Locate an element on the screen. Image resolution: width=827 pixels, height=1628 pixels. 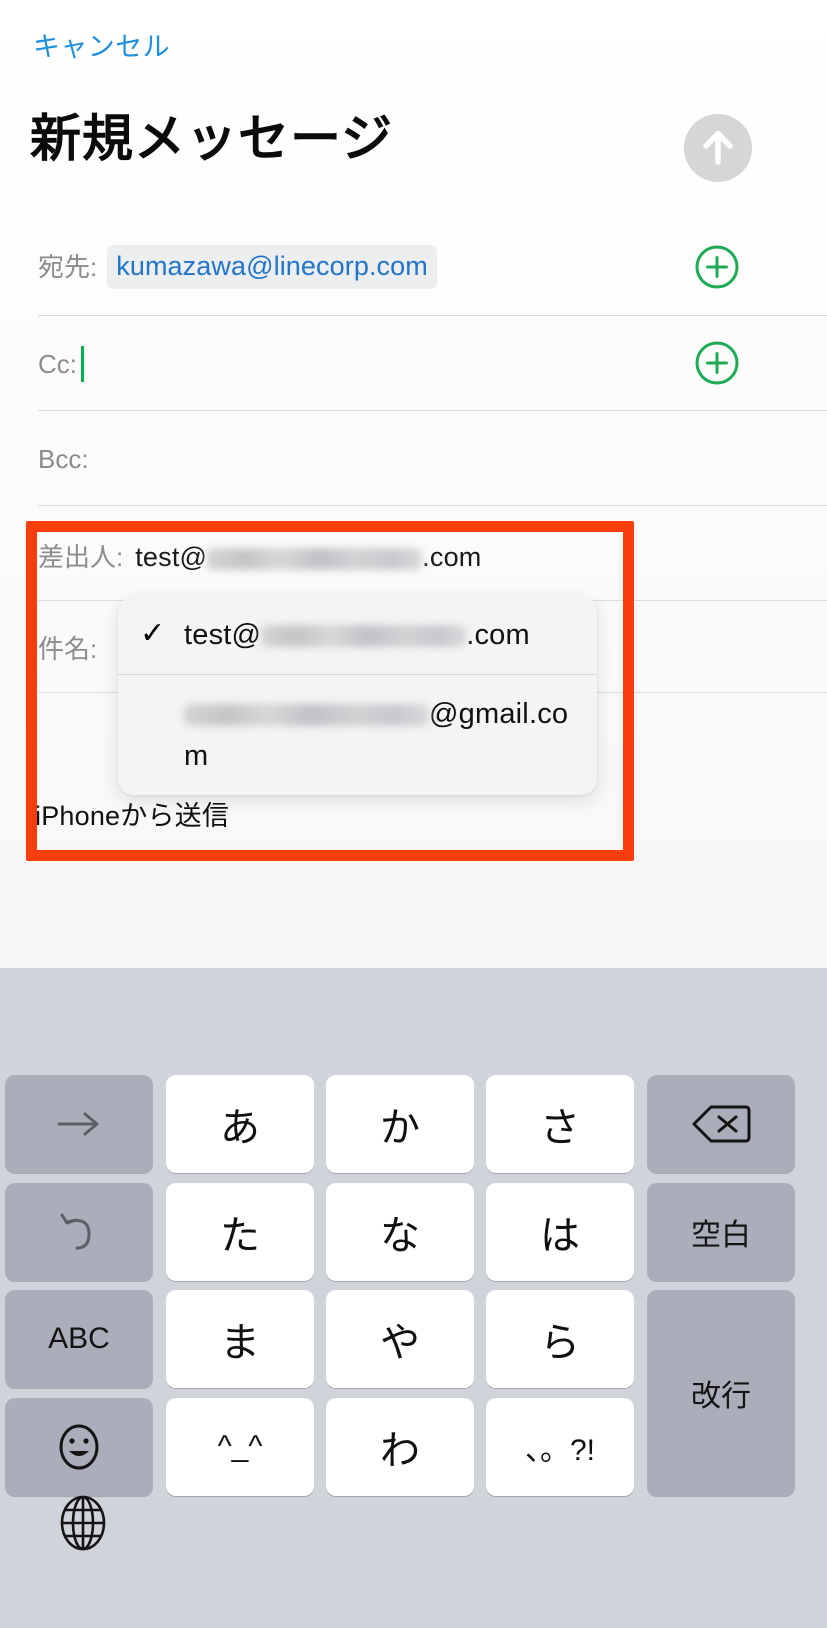
cancel-button: キャンセル is located at coordinates (101, 47).